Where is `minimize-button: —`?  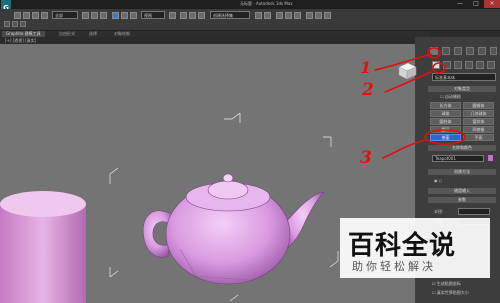 minimize-button: — is located at coordinates (460, 4).